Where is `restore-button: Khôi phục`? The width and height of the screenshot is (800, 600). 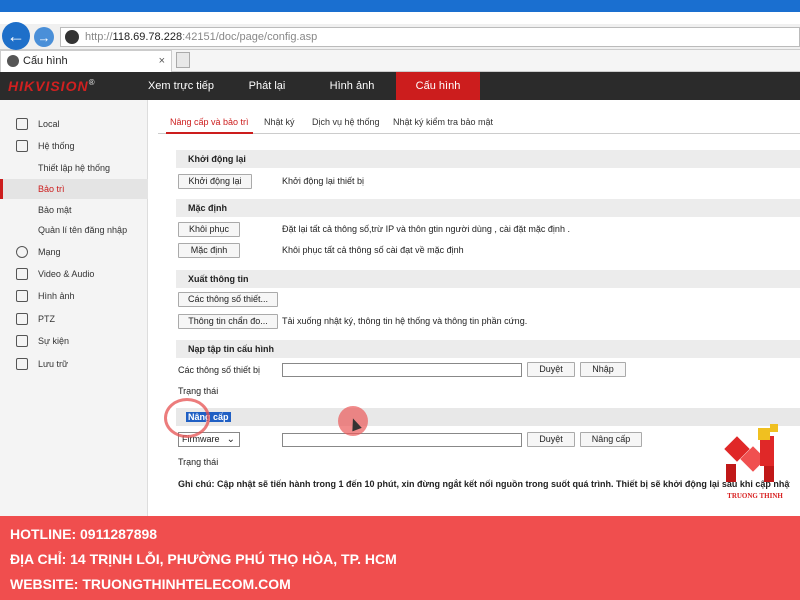 restore-button: Khôi phục is located at coordinates (209, 229).